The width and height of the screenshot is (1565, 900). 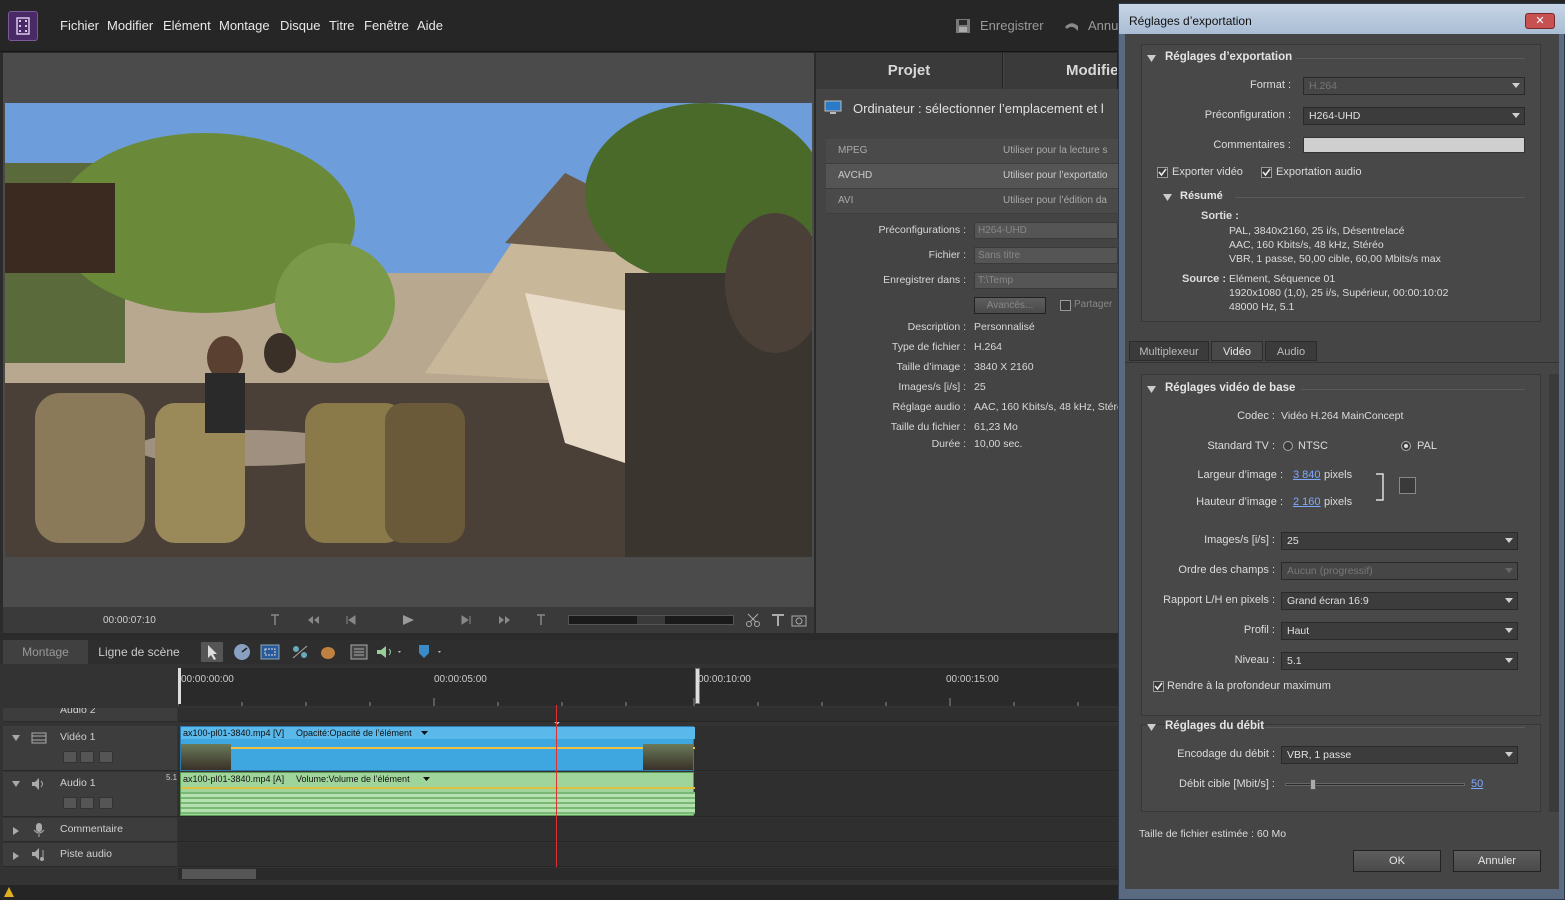 What do you see at coordinates (1061, 71) in the screenshot?
I see `tab-modify: Modifie` at bounding box center [1061, 71].